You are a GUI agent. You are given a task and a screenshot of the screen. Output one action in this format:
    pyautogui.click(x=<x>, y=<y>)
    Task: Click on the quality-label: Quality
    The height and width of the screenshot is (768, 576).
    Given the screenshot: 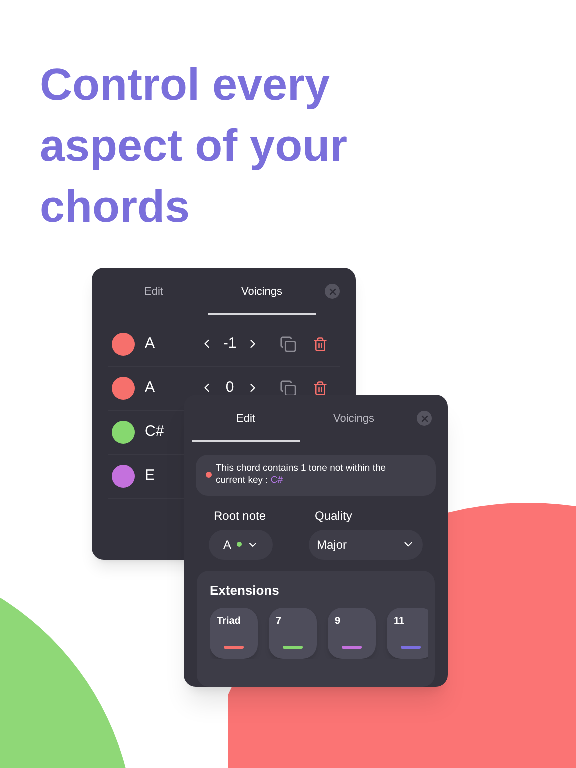 What is the action you would take?
    pyautogui.click(x=334, y=516)
    